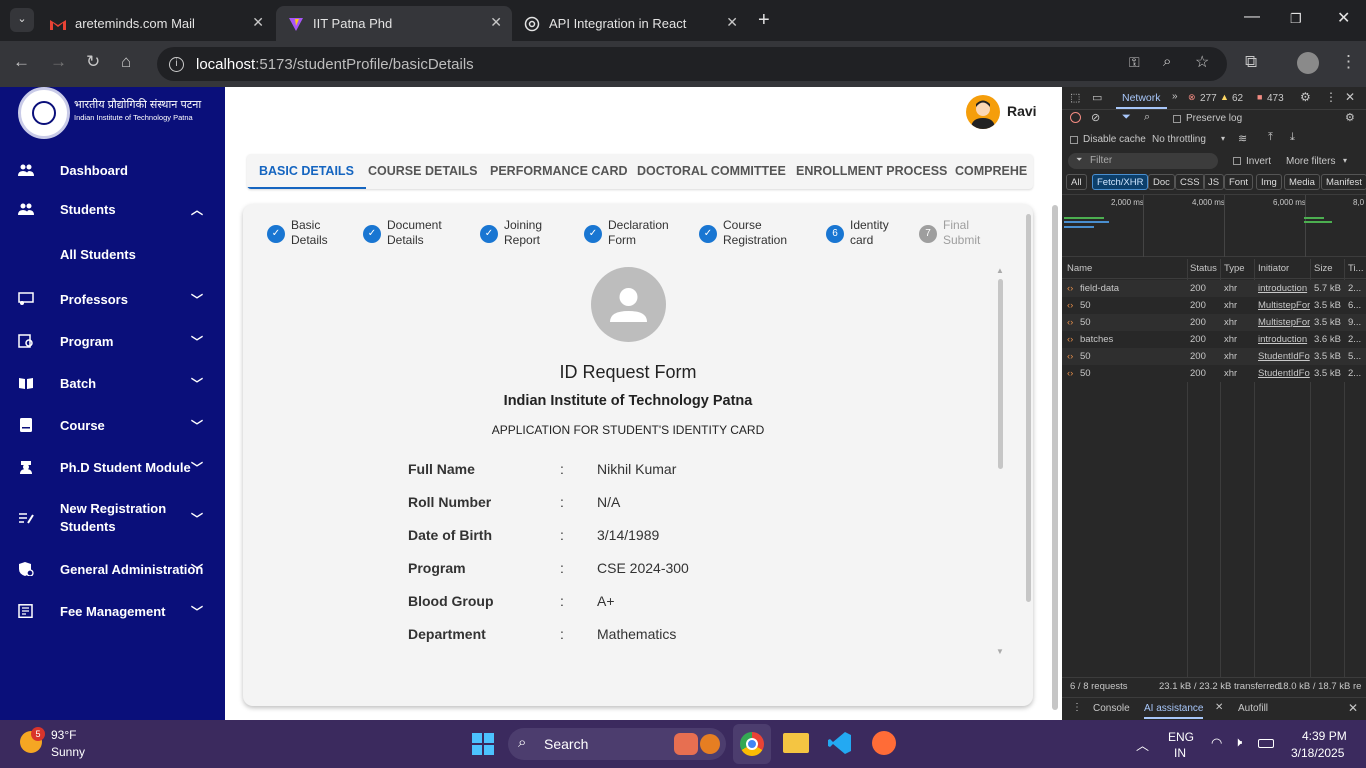 This screenshot has width=1366, height=768. What do you see at coordinates (1074, 140) in the screenshot?
I see `disable-cache-checkbox` at bounding box center [1074, 140].